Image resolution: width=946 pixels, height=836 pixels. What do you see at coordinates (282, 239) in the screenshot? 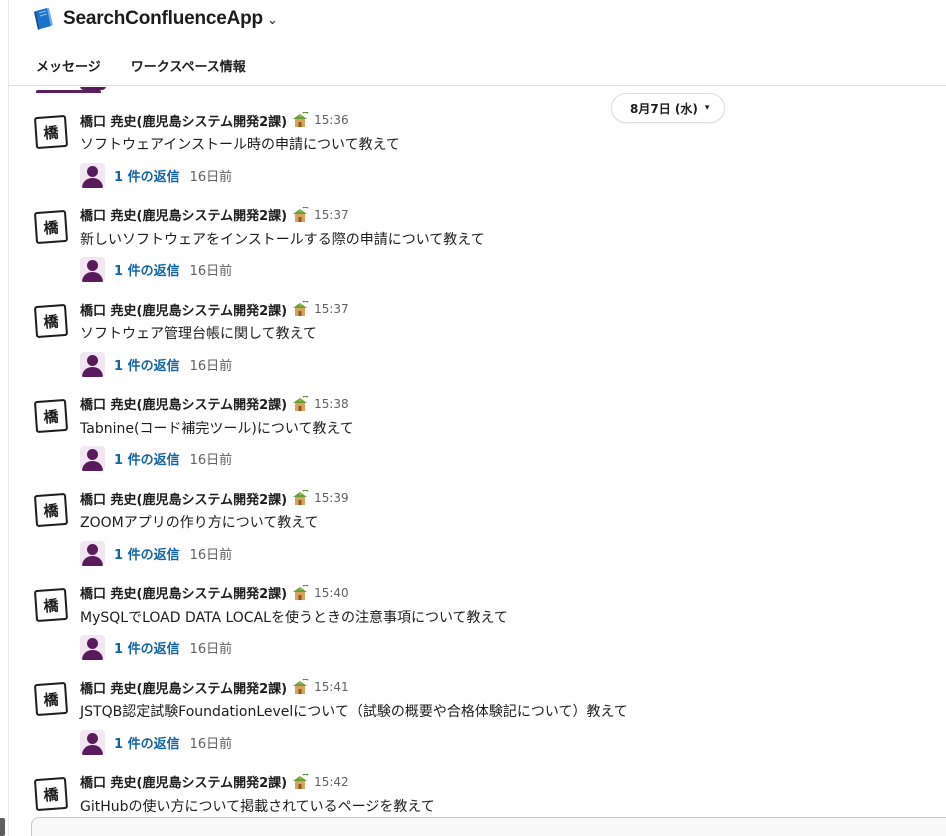
I see `message-text: 新しいソフトウェアをインストールする際の申請について教えて` at bounding box center [282, 239].